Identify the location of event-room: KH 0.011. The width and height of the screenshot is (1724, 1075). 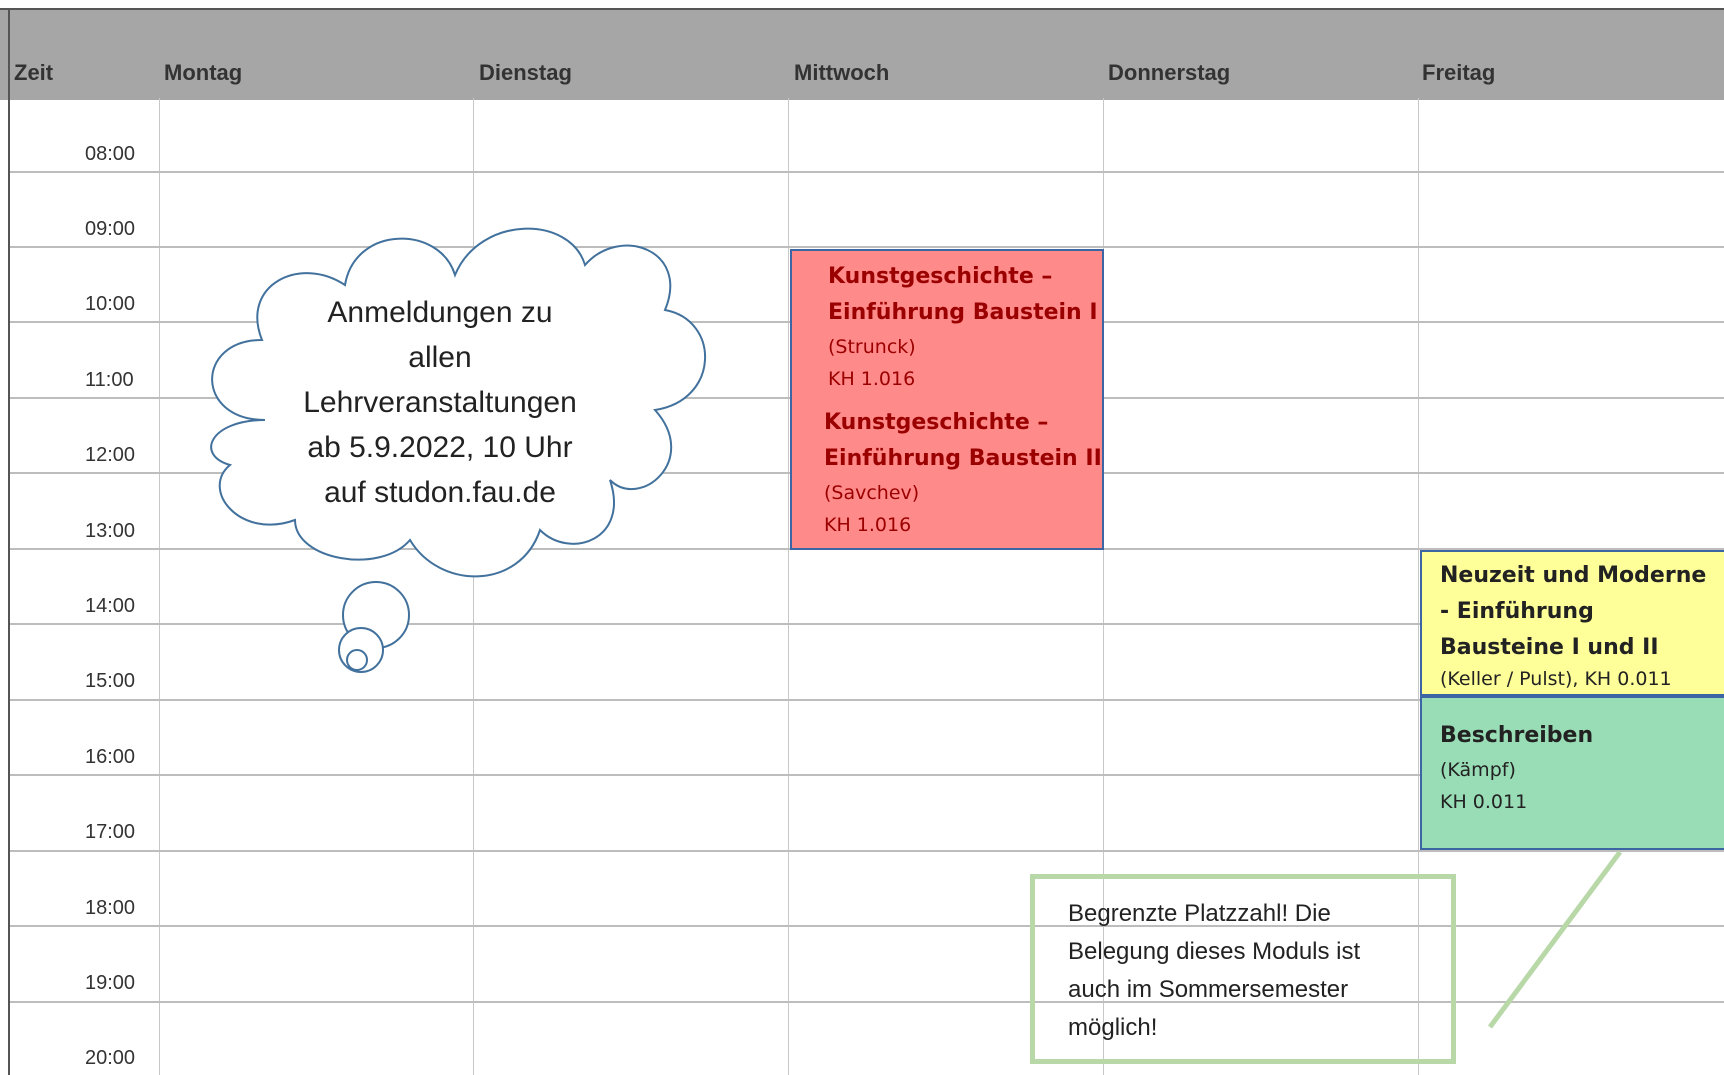
(1484, 802).